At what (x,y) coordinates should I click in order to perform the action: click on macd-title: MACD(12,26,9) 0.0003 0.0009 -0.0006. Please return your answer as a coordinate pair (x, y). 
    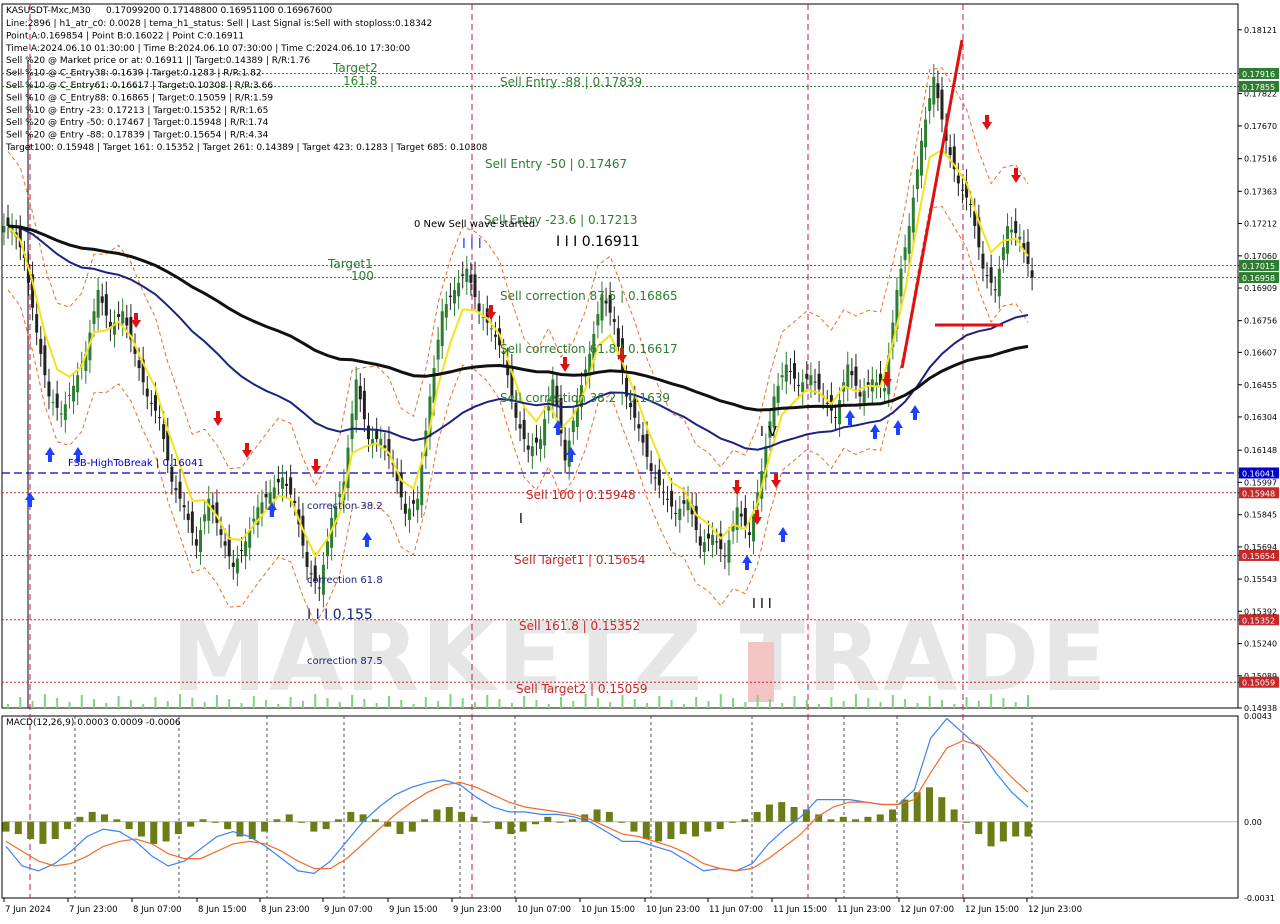
    Looking at the image, I should click on (93, 723).